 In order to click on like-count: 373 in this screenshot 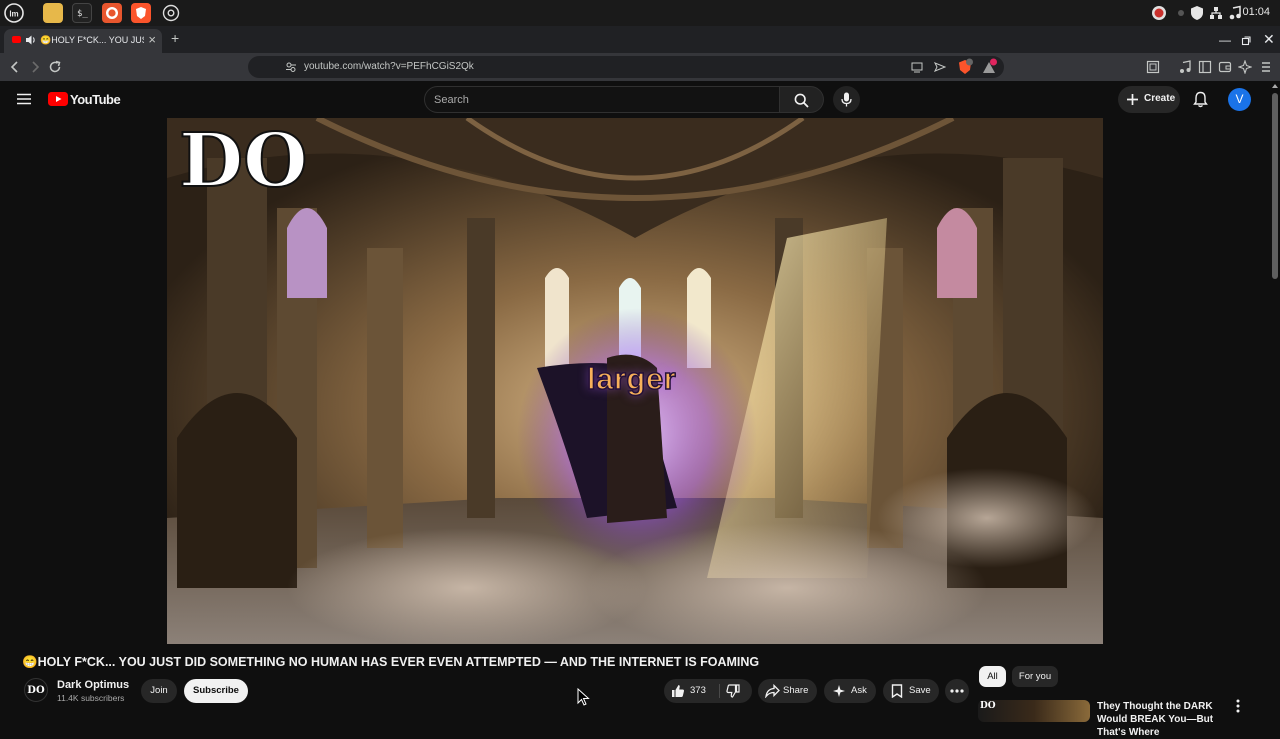, I will do `click(698, 690)`.